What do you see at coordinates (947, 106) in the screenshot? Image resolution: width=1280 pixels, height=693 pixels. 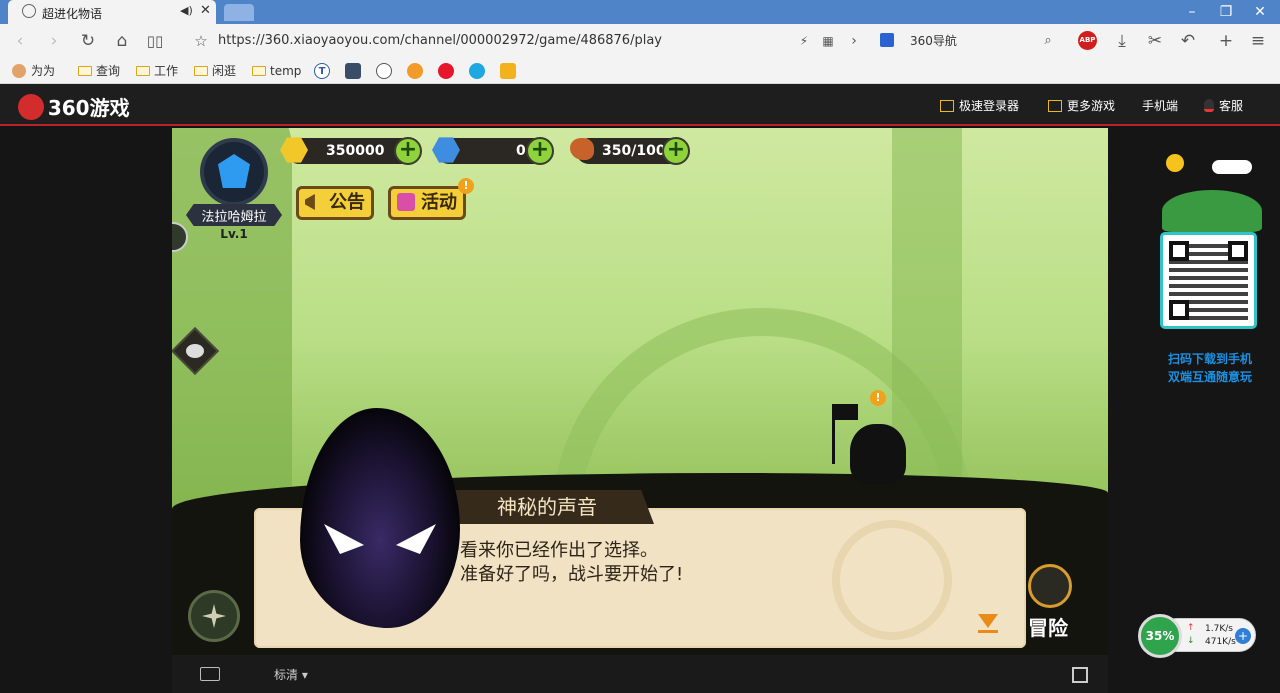 I see `monitor-icon` at bounding box center [947, 106].